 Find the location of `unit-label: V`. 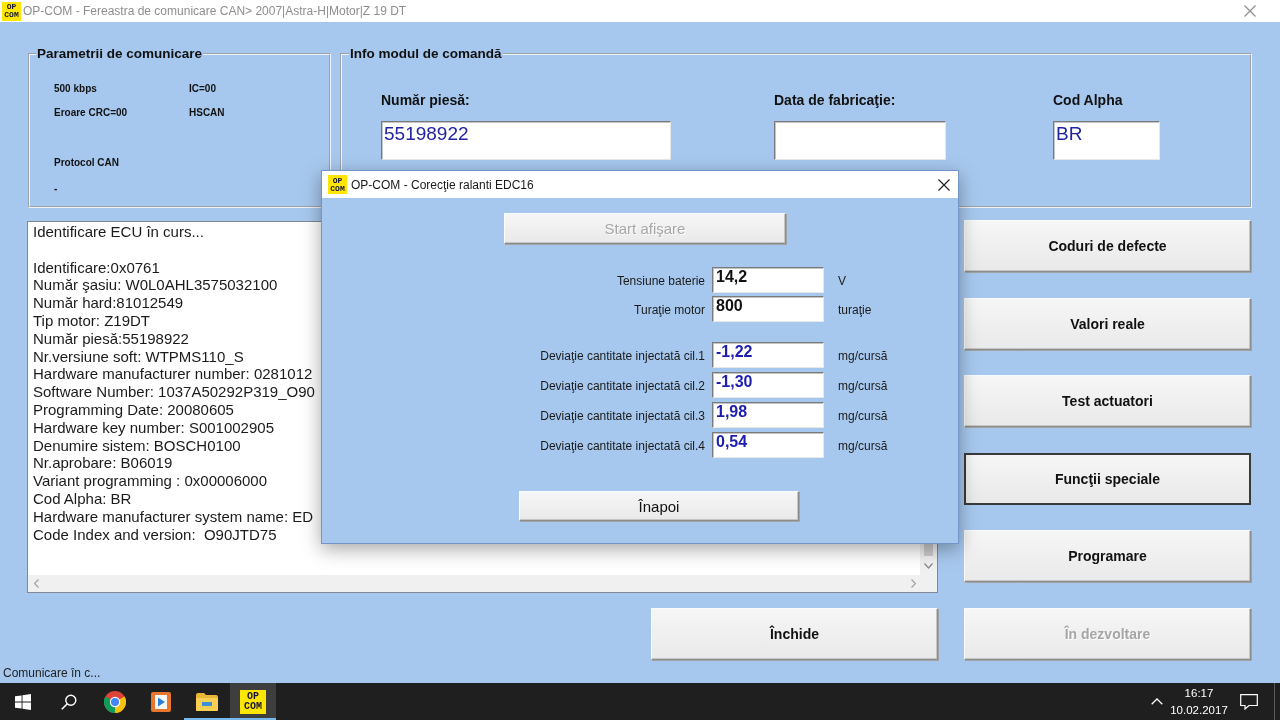

unit-label: V is located at coordinates (842, 281).